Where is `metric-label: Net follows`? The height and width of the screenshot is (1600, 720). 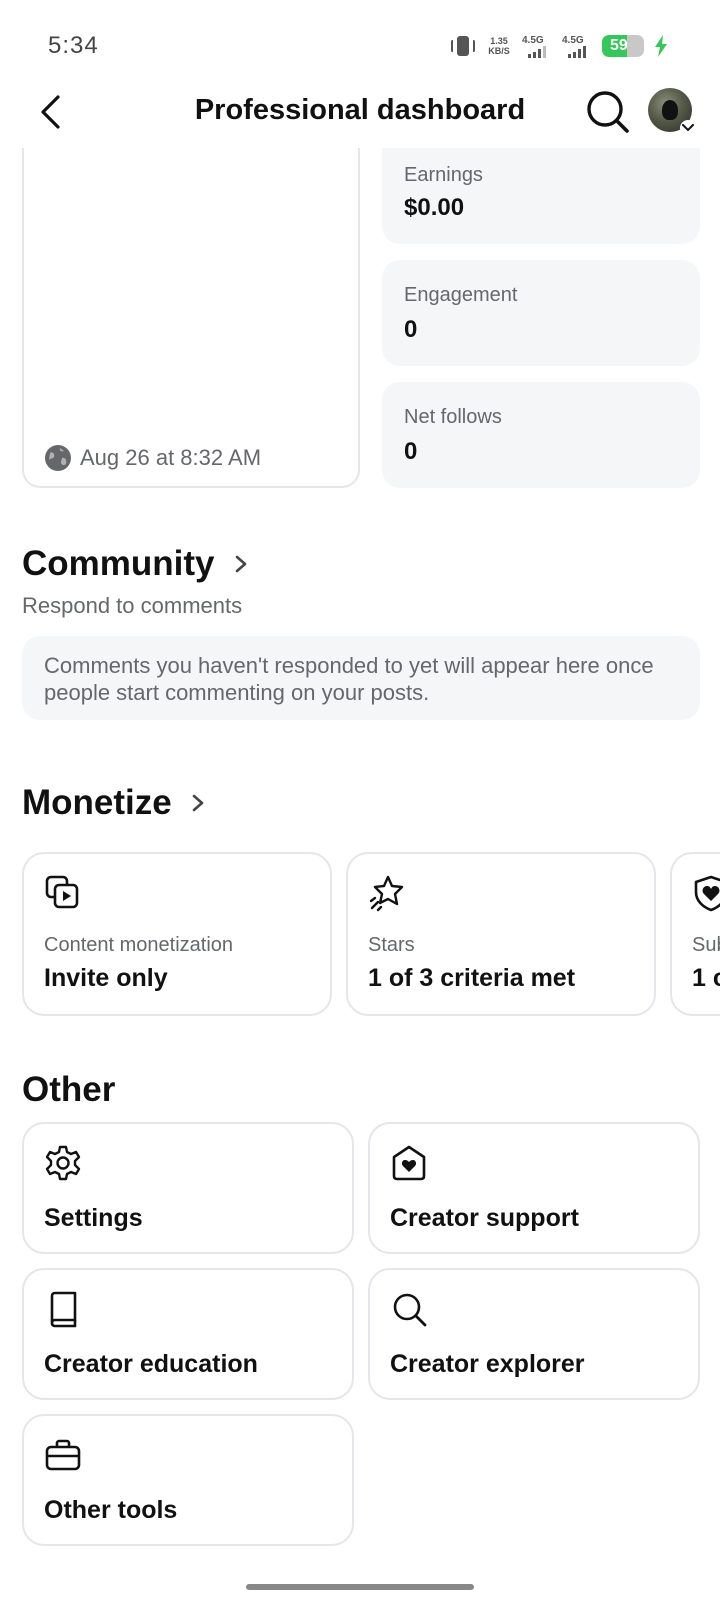 metric-label: Net follows is located at coordinates (453, 417).